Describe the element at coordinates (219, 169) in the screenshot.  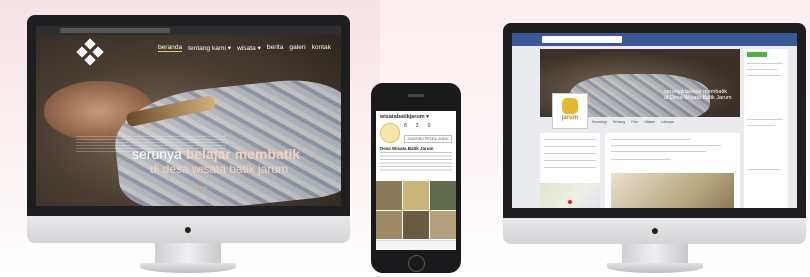
I see `hero-subtitle: di desa wisata batik jarum` at that location.